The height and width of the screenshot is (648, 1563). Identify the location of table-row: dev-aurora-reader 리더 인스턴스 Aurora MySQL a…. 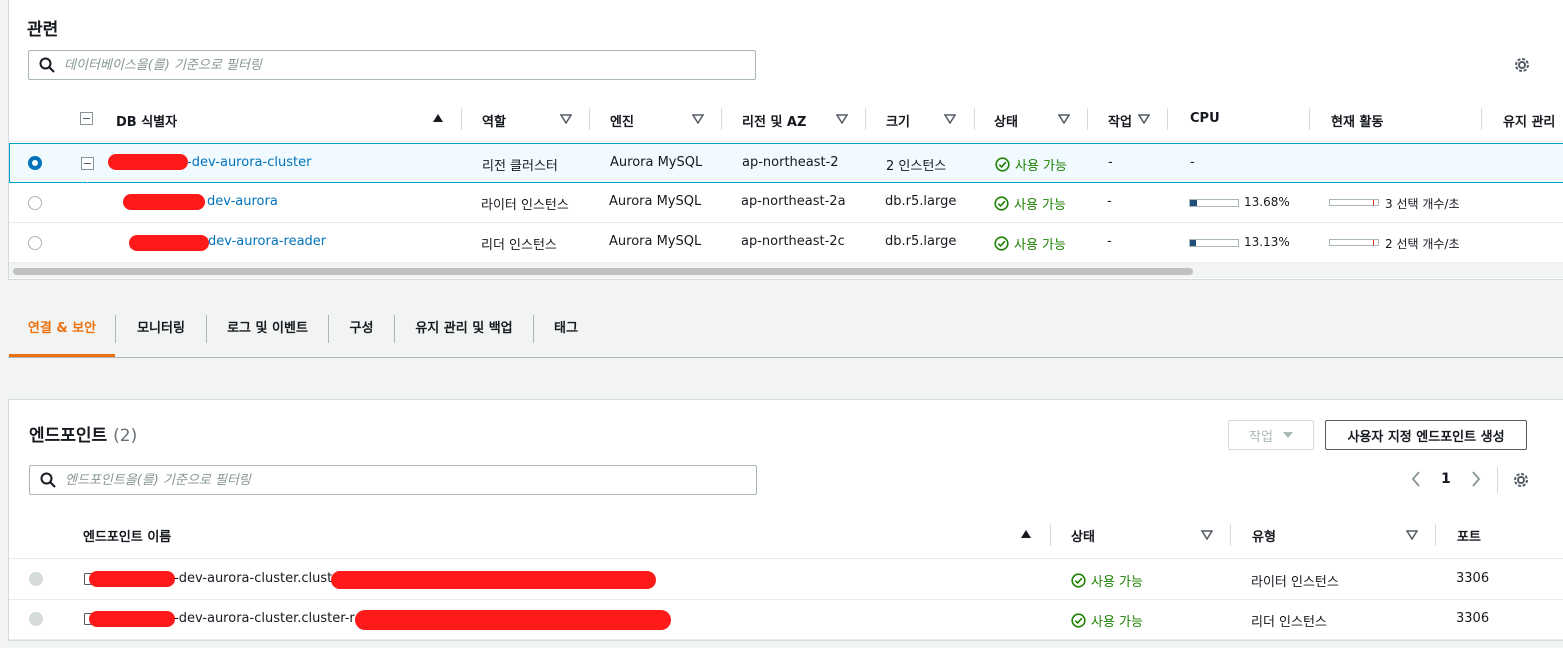
(786, 243).